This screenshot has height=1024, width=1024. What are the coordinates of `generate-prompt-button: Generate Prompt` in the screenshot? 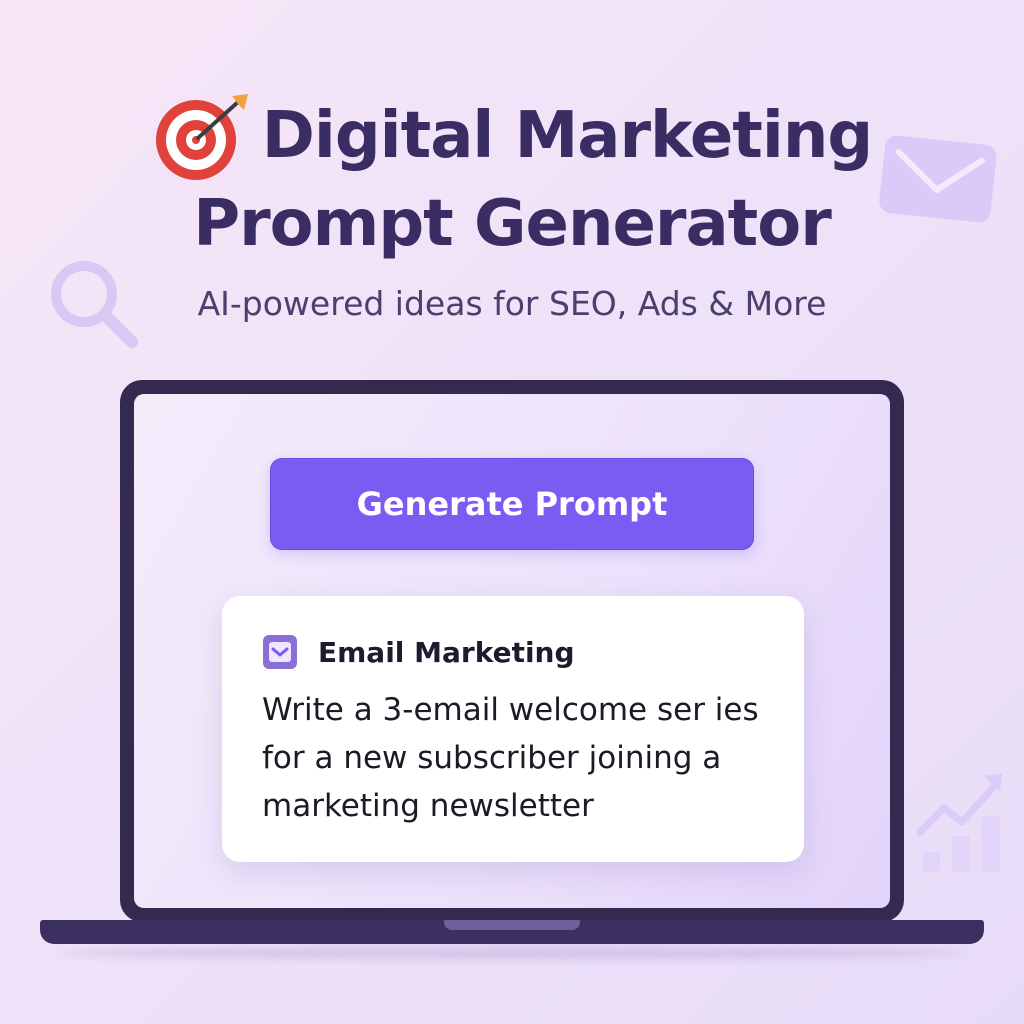 It's located at (512, 504).